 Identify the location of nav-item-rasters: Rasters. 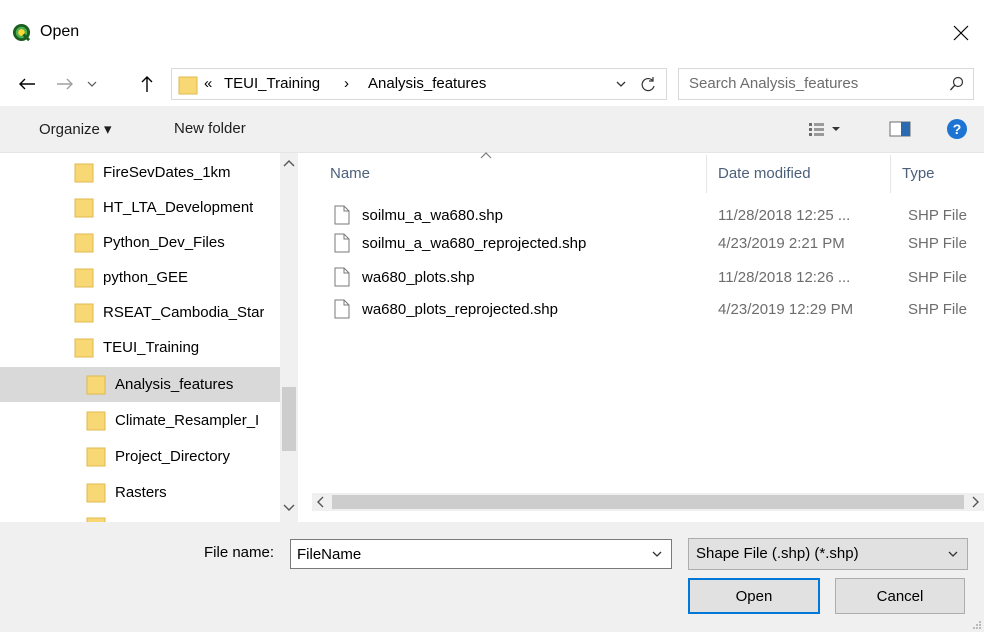
(140, 492).